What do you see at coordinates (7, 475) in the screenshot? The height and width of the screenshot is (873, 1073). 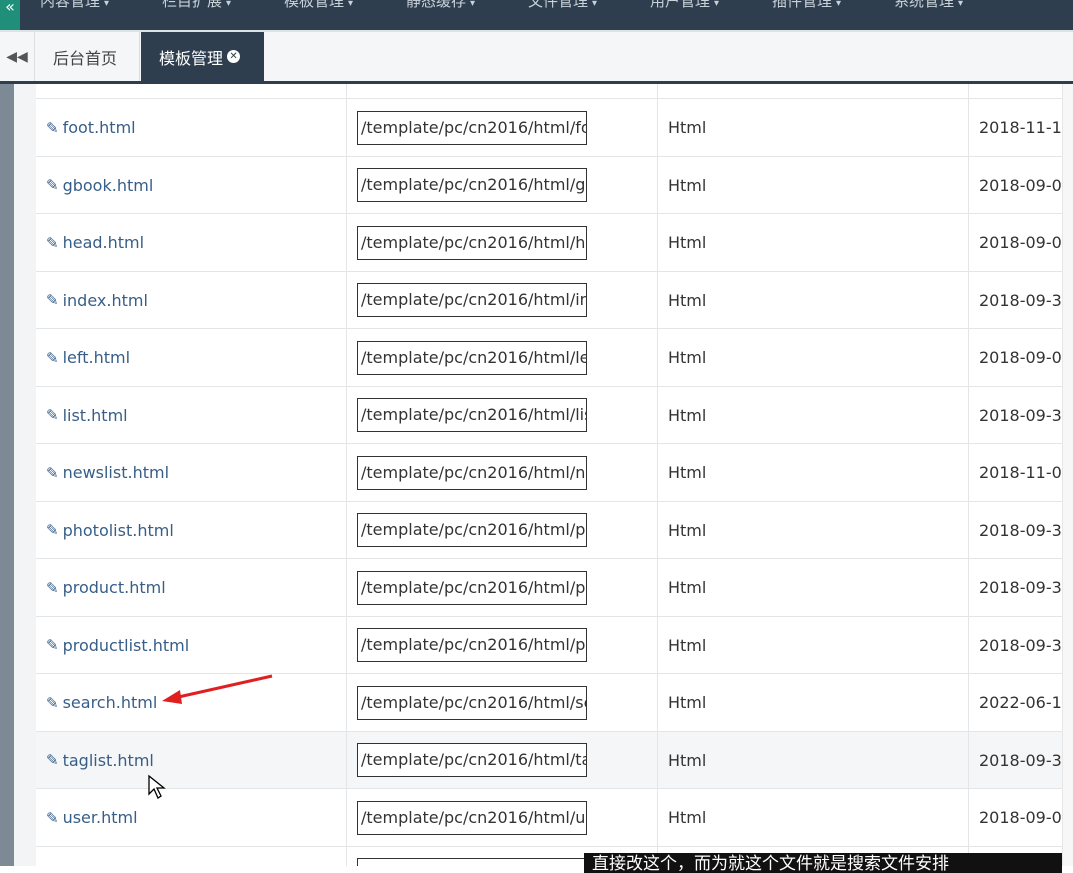 I see `sidebar-edge` at bounding box center [7, 475].